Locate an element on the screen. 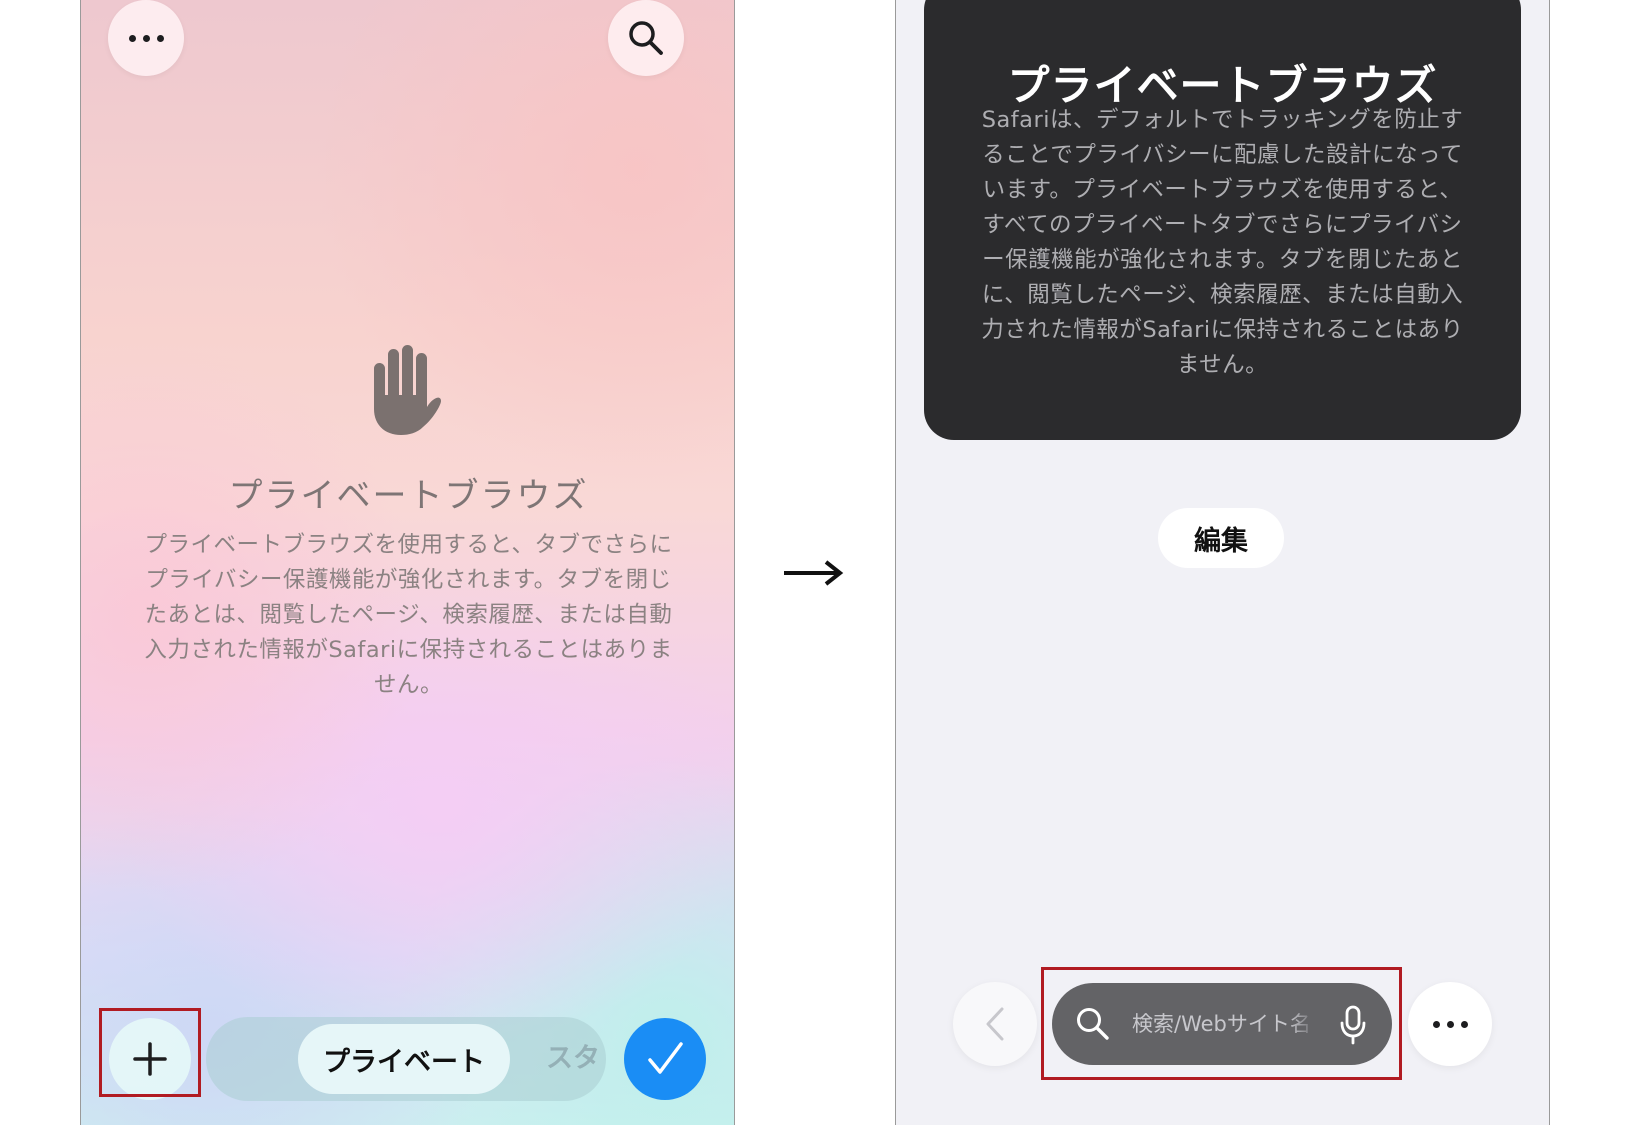 This screenshot has width=1625, height=1125. search-input: 検索/Webサイト名 is located at coordinates (1224, 1024).